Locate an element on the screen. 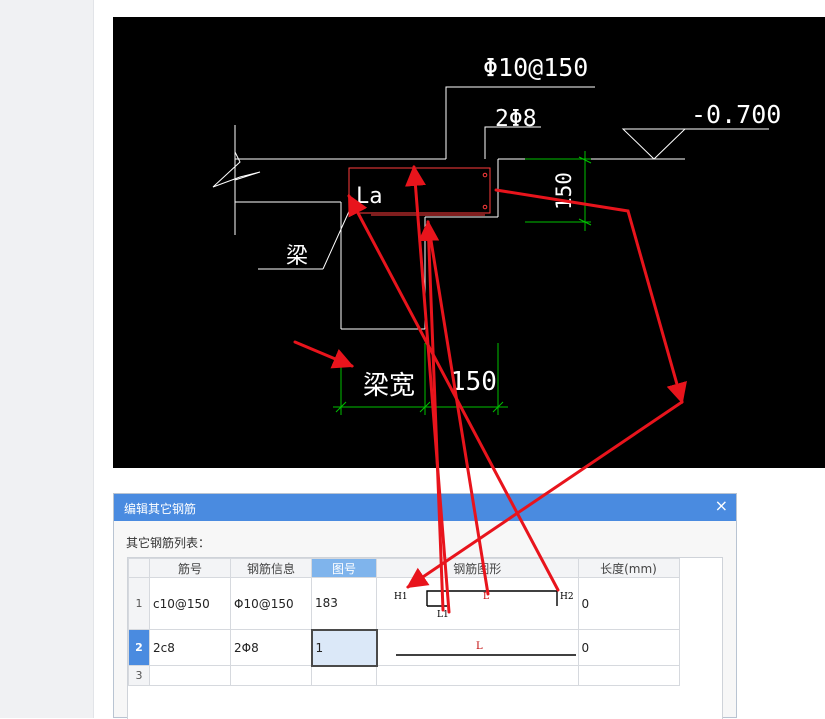 This screenshot has width=825, height=719. row-number: 2 is located at coordinates (139, 647).